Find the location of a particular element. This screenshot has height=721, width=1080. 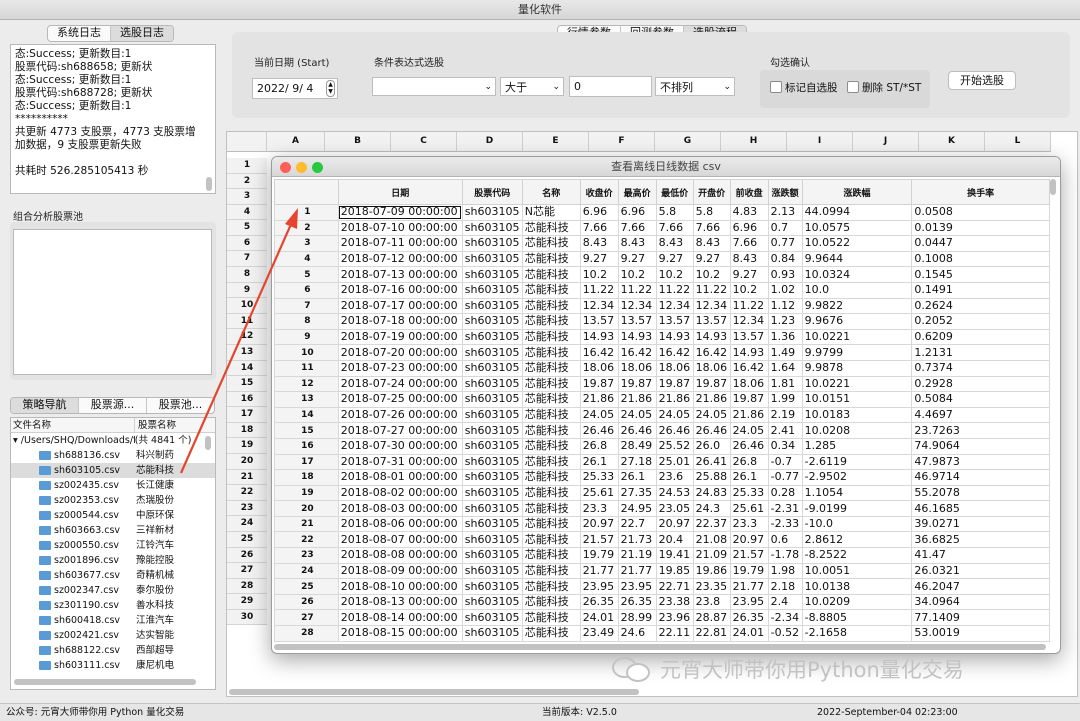

annotation-arrow is located at coordinates (238, 341).